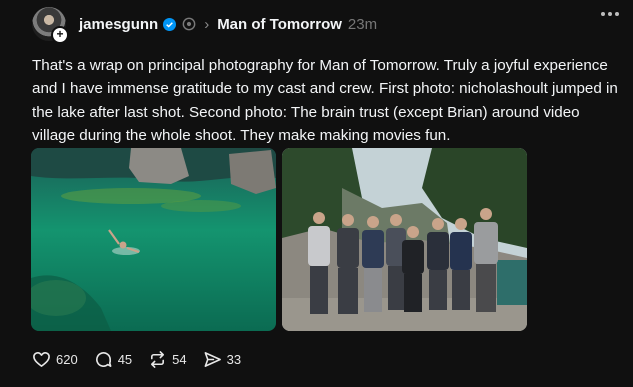 The width and height of the screenshot is (633, 387). I want to click on reply-count: 45, so click(125, 359).